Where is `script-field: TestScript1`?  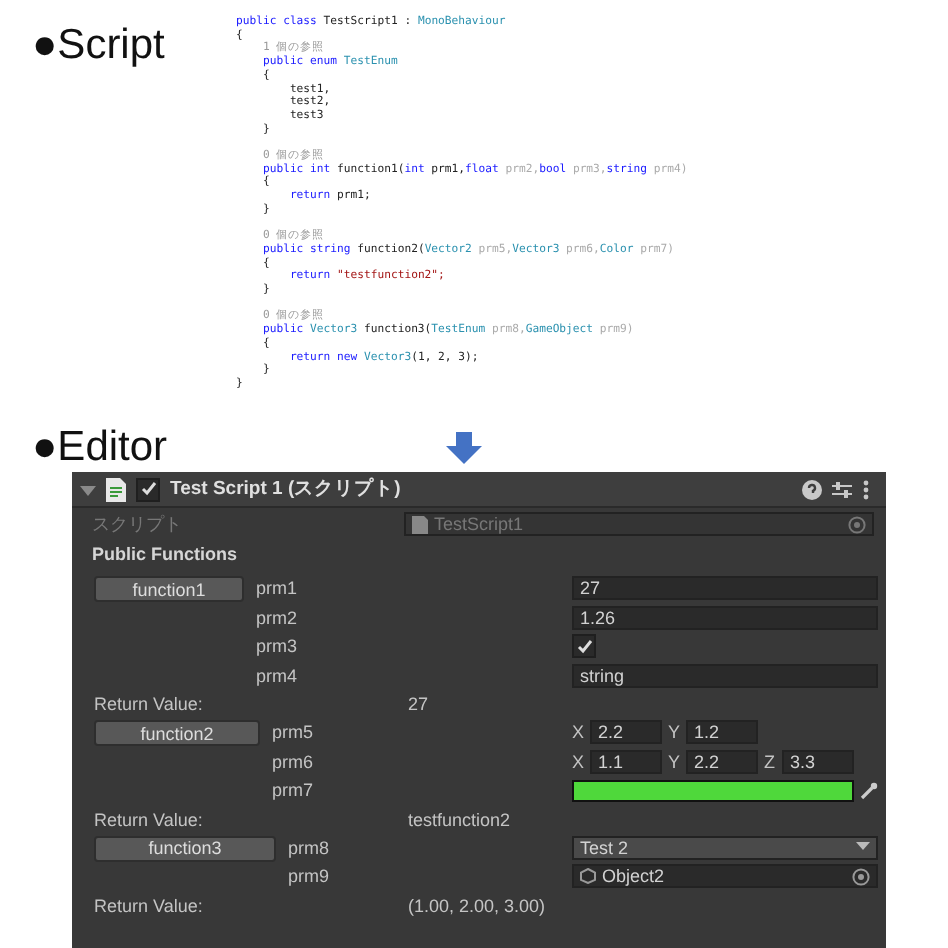
script-field: TestScript1 is located at coordinates (639, 524).